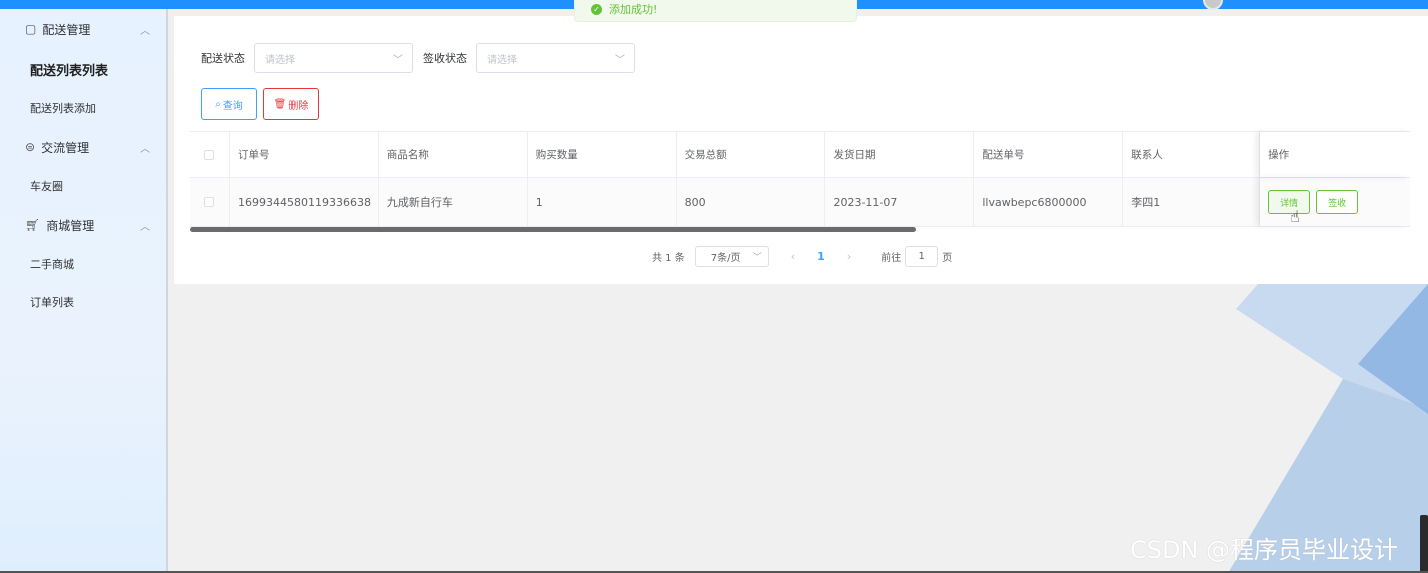  Describe the element at coordinates (751, 202) in the screenshot. I see `total-amount-cell: 800` at that location.